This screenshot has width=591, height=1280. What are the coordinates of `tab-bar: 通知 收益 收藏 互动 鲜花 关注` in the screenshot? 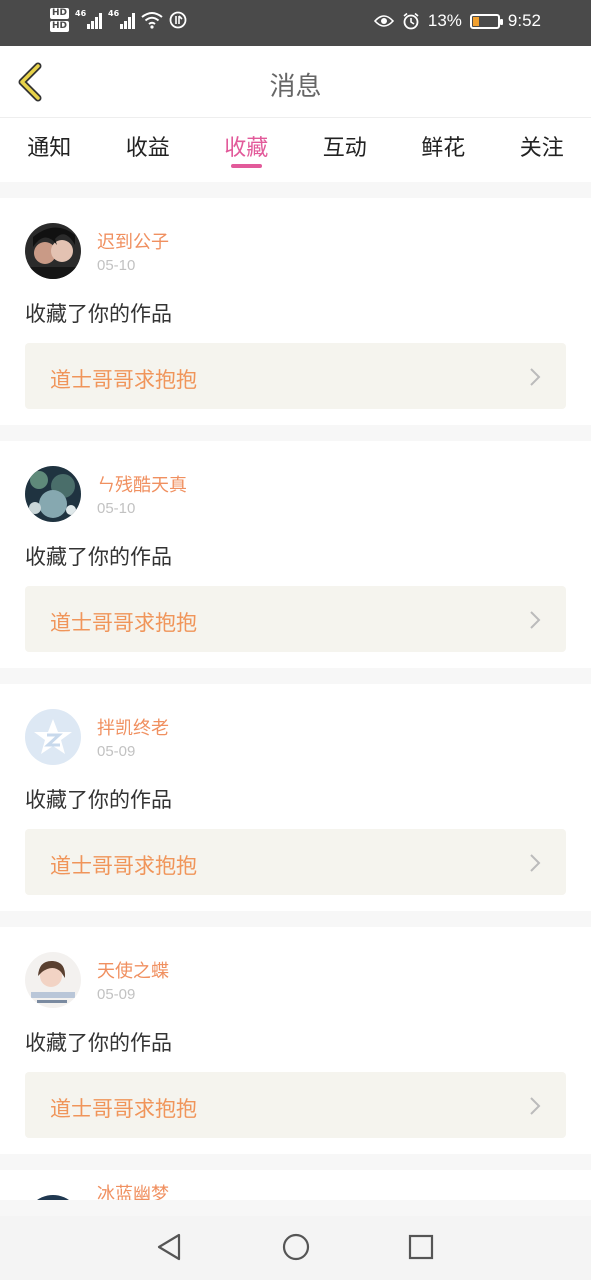 It's located at (295, 150).